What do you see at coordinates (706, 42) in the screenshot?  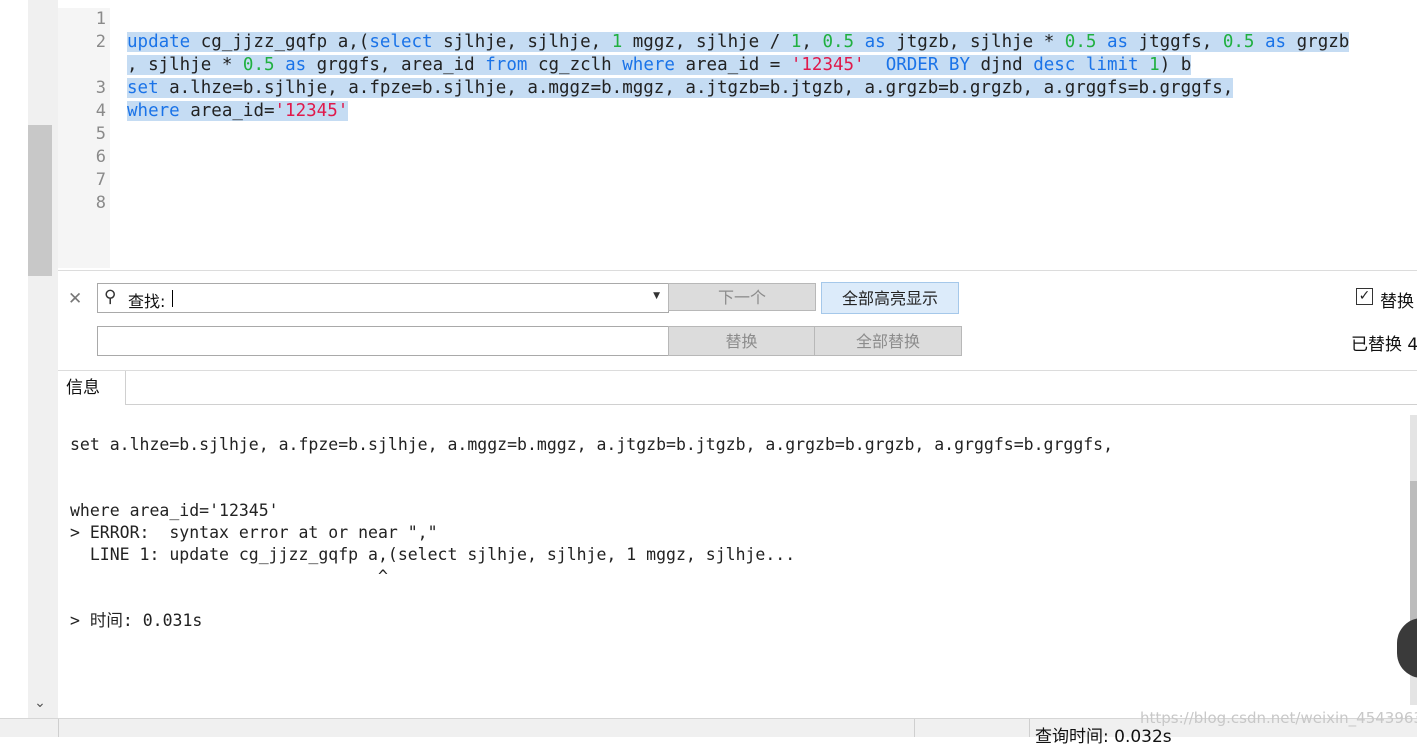 I see `code-text: mggz, sjlhje /` at bounding box center [706, 42].